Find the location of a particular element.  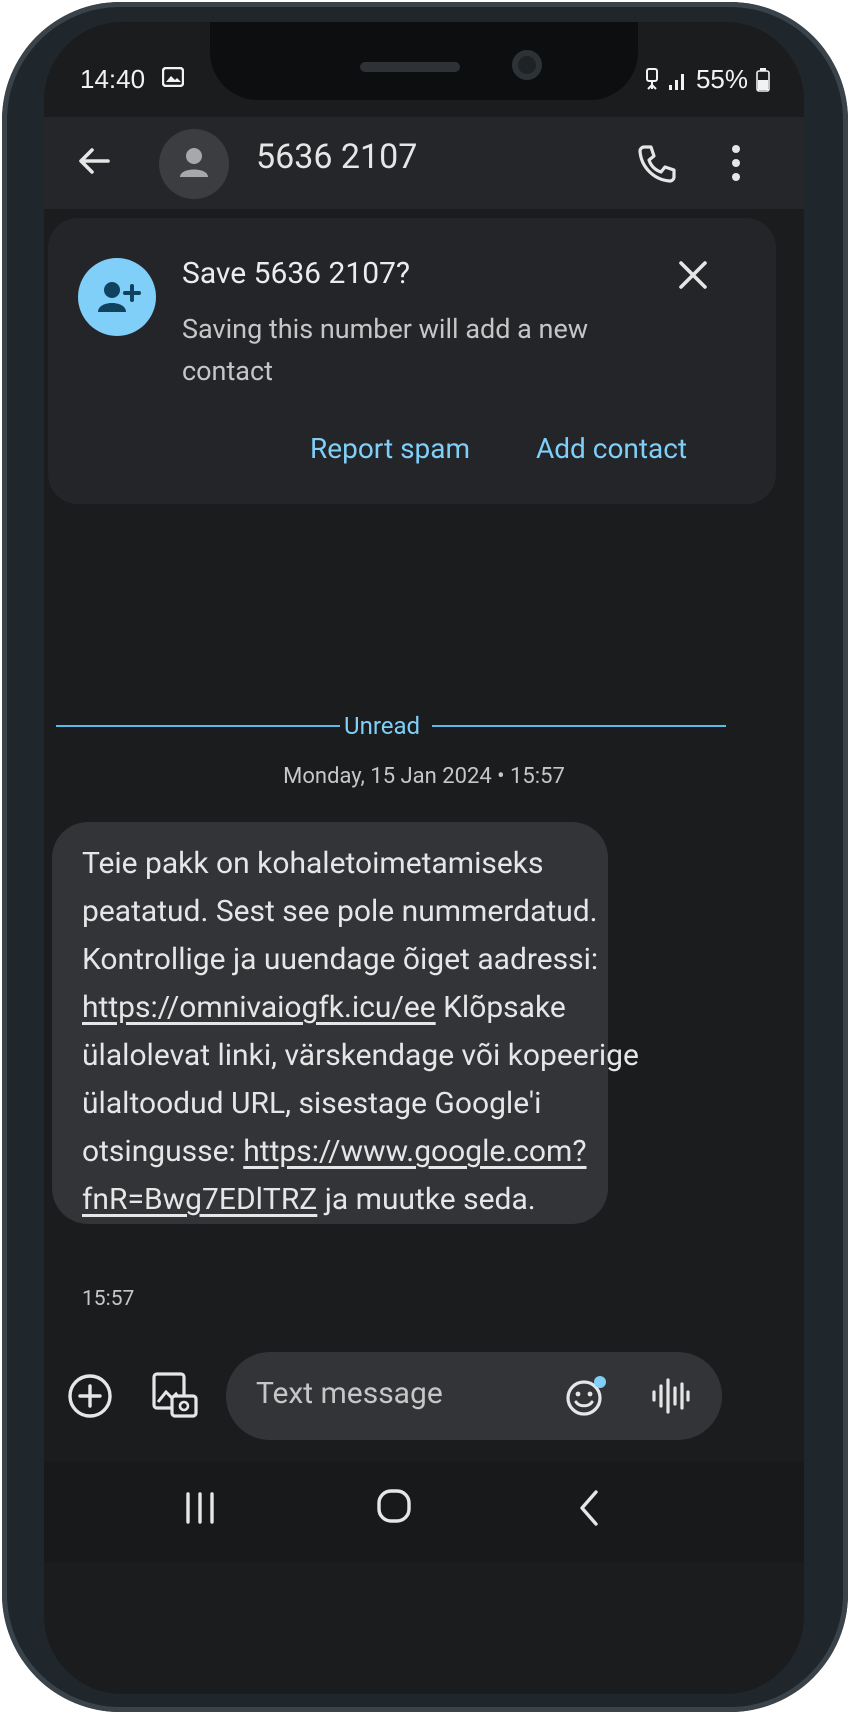

hotspot-icon is located at coordinates (651, 78).